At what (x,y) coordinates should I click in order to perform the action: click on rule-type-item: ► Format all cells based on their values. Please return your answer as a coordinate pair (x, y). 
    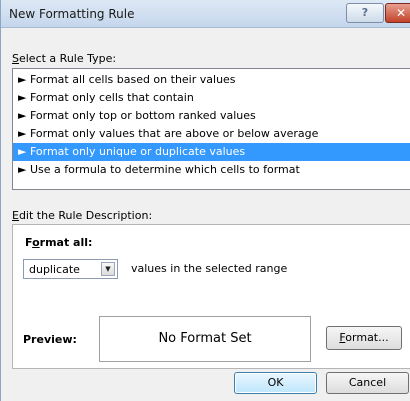
    Looking at the image, I should click on (211, 80).